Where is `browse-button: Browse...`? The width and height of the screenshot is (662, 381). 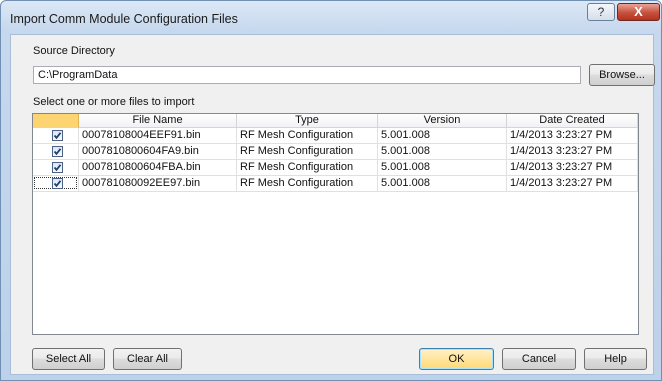
browse-button: Browse... is located at coordinates (622, 75).